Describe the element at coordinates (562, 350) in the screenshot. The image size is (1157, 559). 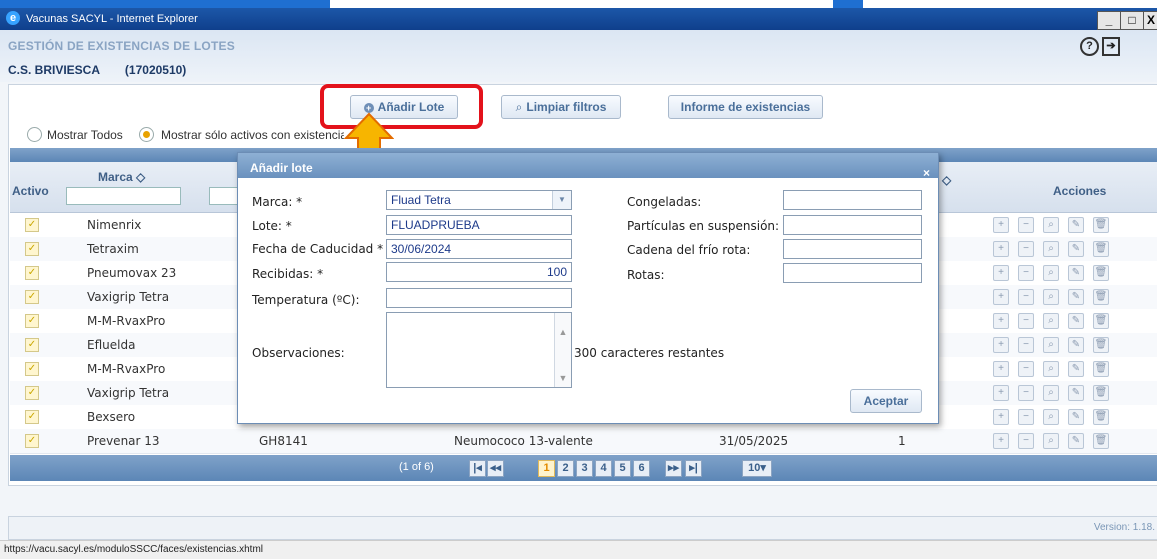
I see `scrollbar: ▲ ▼` at that location.